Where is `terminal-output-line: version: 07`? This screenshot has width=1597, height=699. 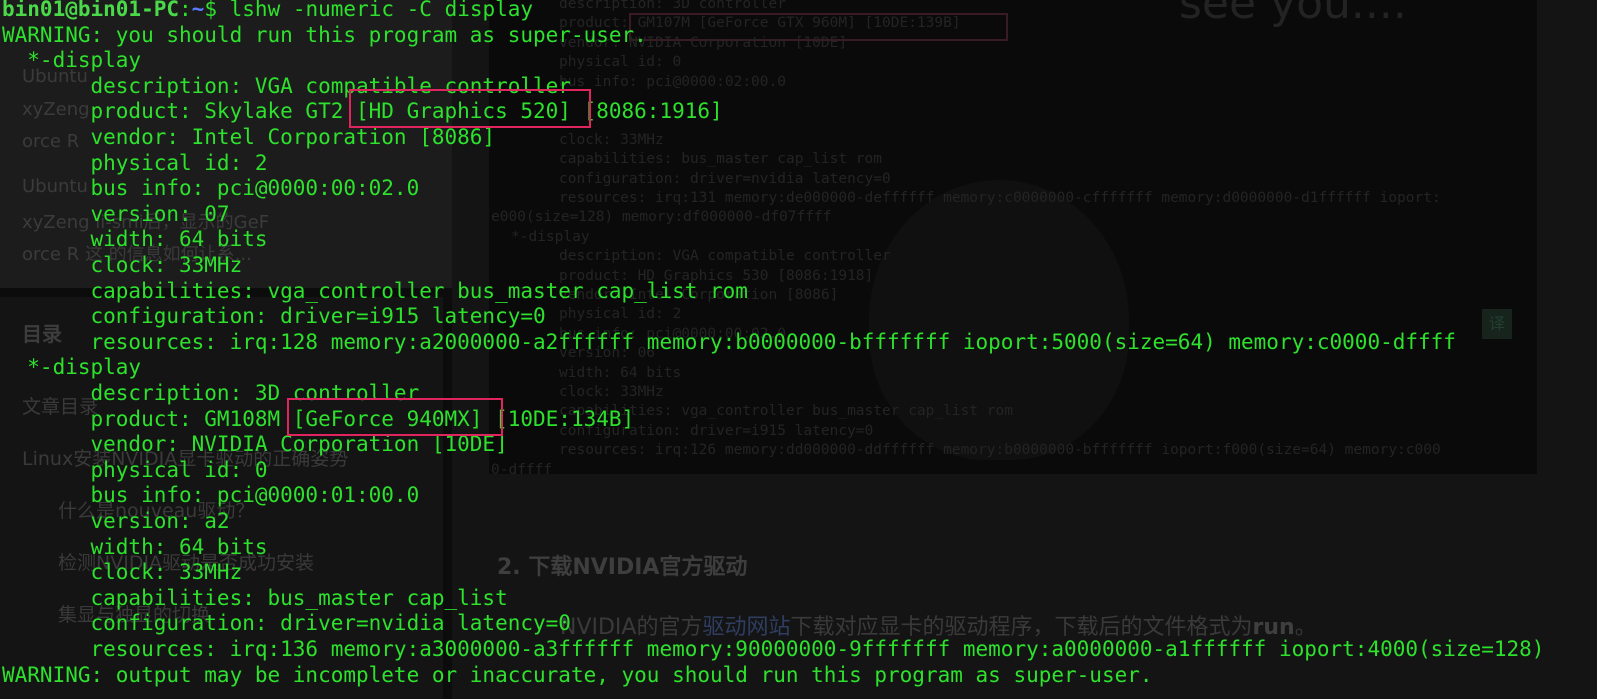
terminal-output-line: version: 07 is located at coordinates (116, 213).